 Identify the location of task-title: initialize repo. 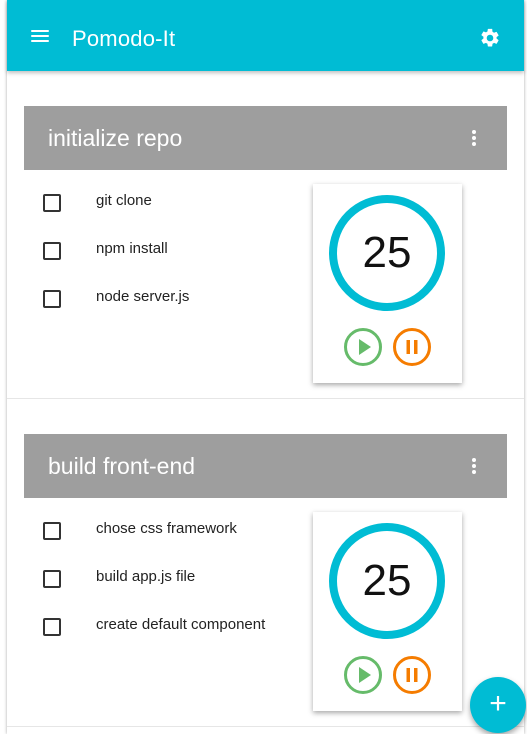
(115, 138).